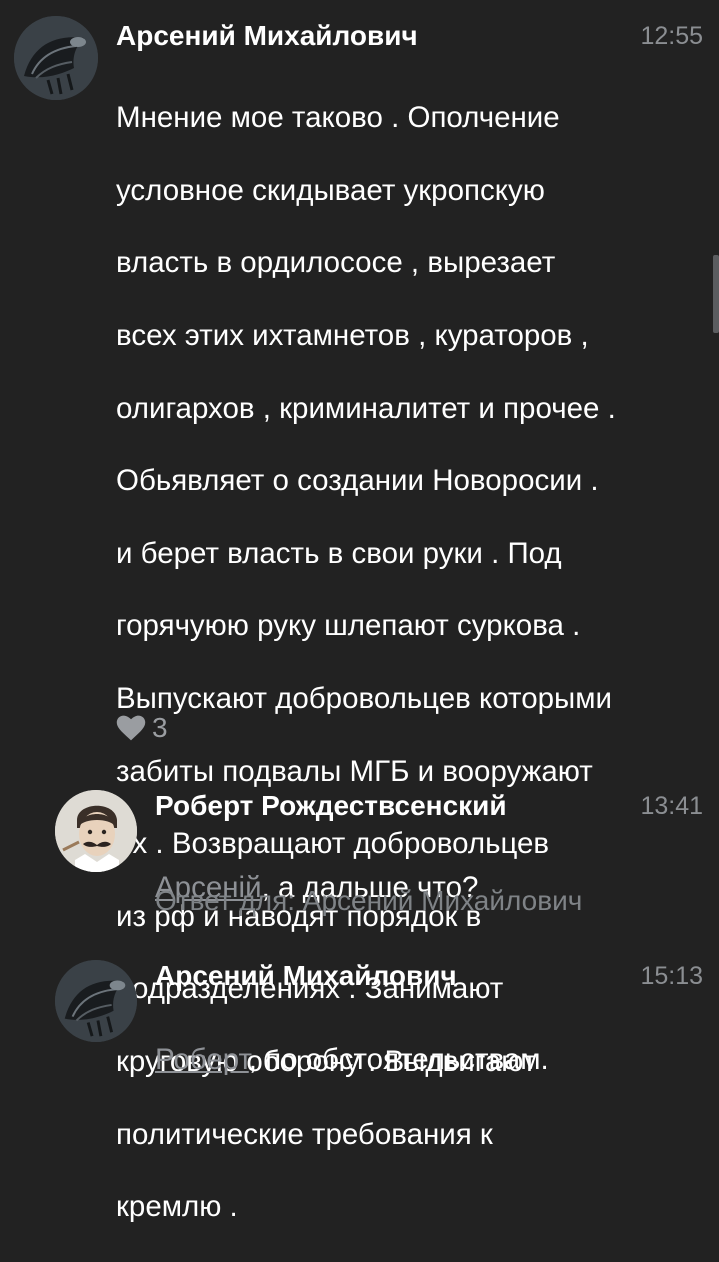 This screenshot has width=719, height=1262. What do you see at coordinates (671, 806) in the screenshot?
I see `comment-time: 13:41` at bounding box center [671, 806].